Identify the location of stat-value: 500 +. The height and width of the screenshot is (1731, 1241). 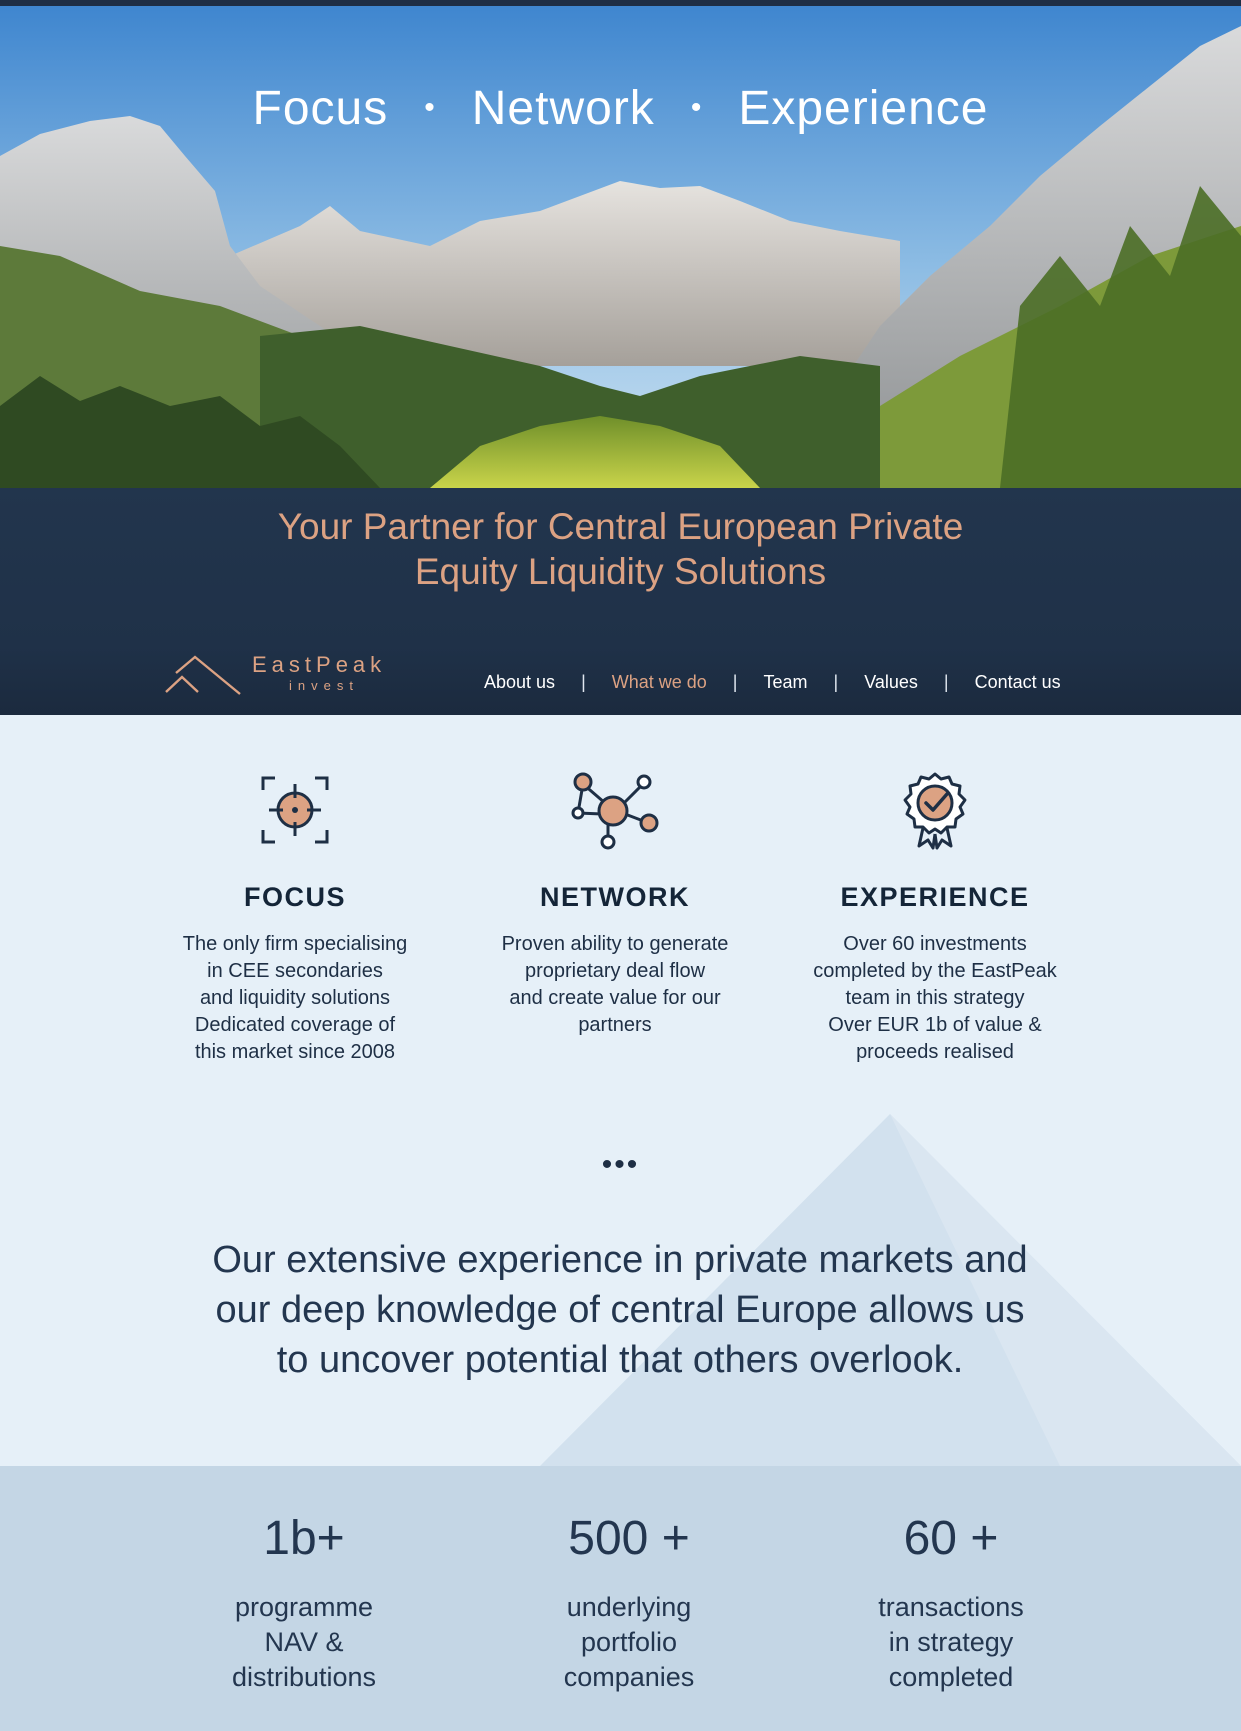
(629, 1538).